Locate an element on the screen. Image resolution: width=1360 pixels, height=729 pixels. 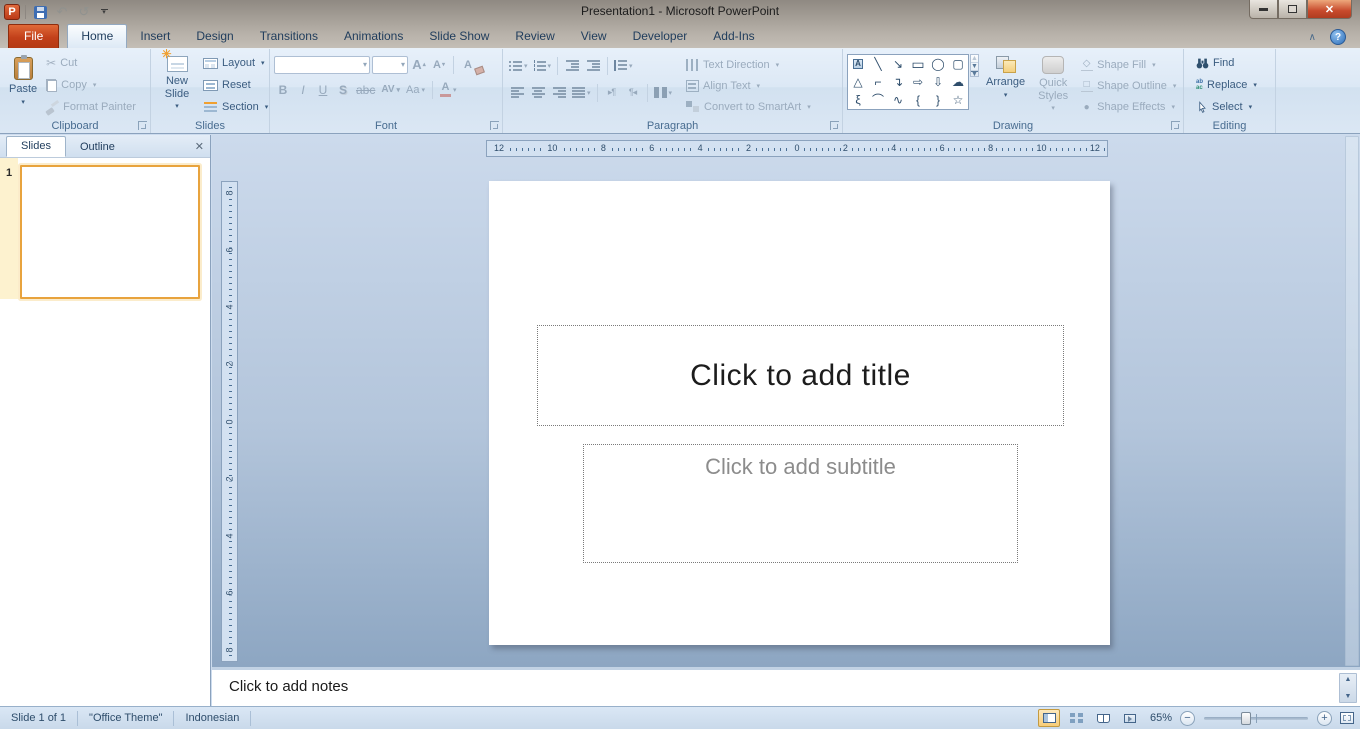
shape-textbox-icon: A is located at coordinates (858, 64).